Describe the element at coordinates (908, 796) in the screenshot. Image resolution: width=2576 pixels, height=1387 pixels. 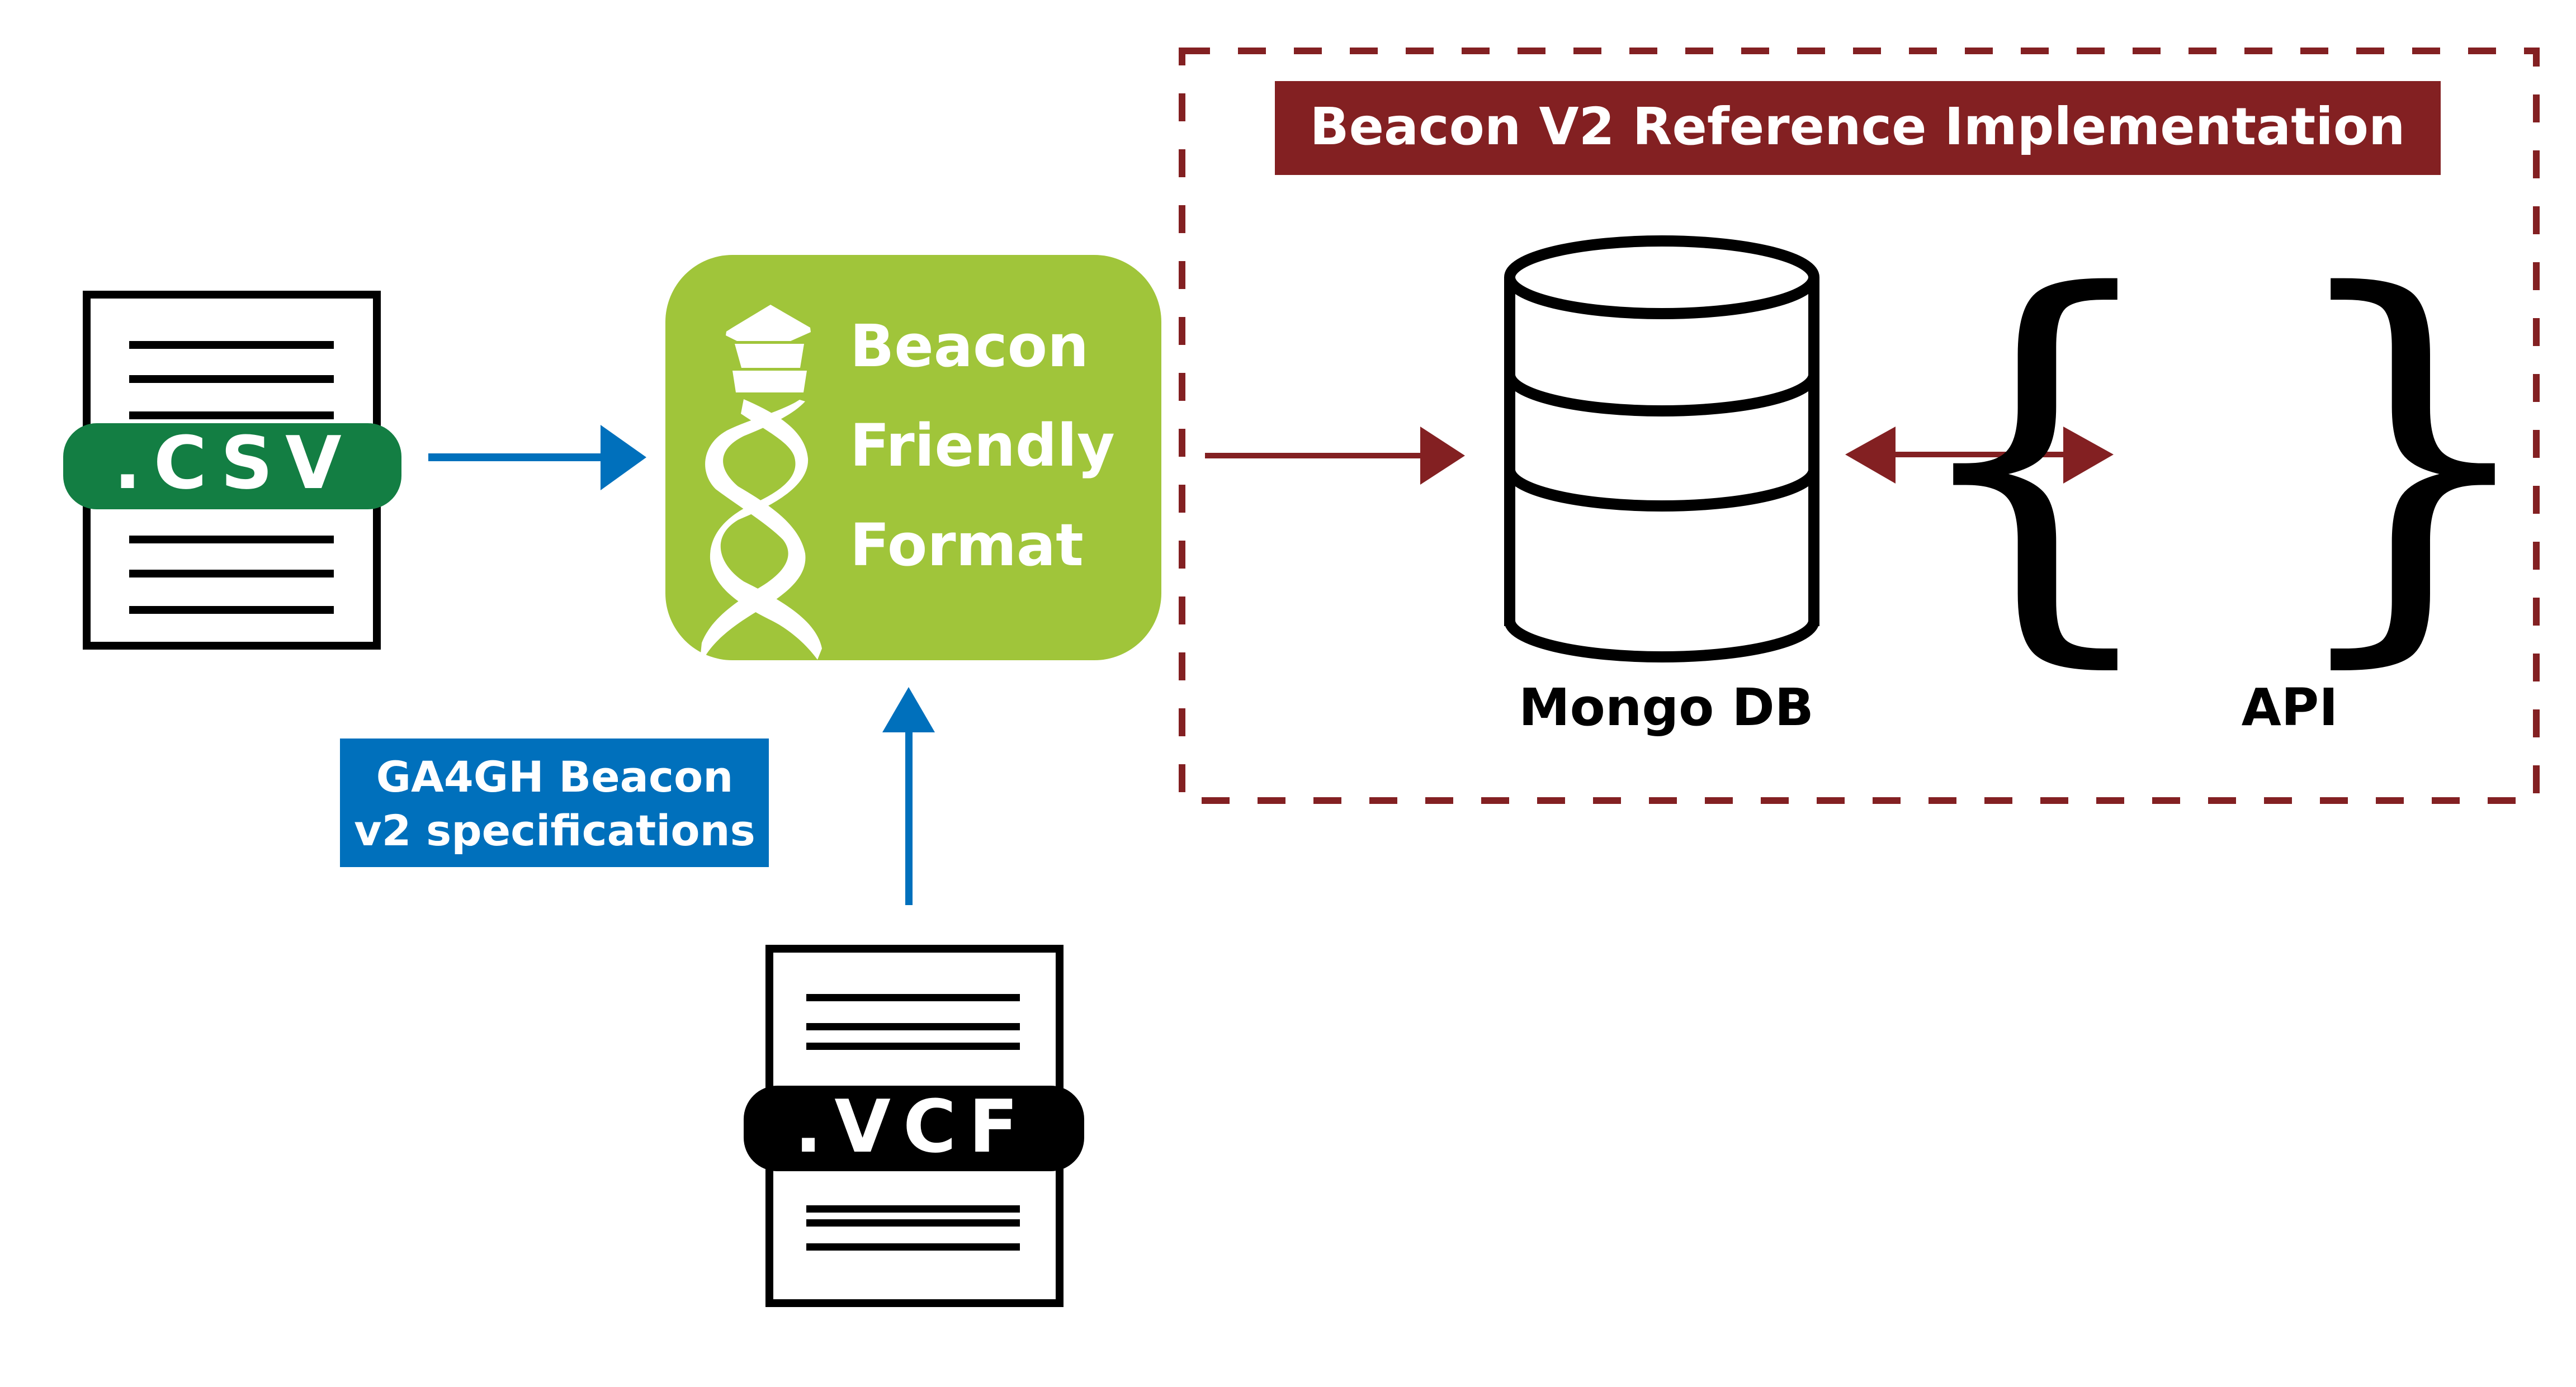
I see `arrow-vcf-to-bff` at that location.